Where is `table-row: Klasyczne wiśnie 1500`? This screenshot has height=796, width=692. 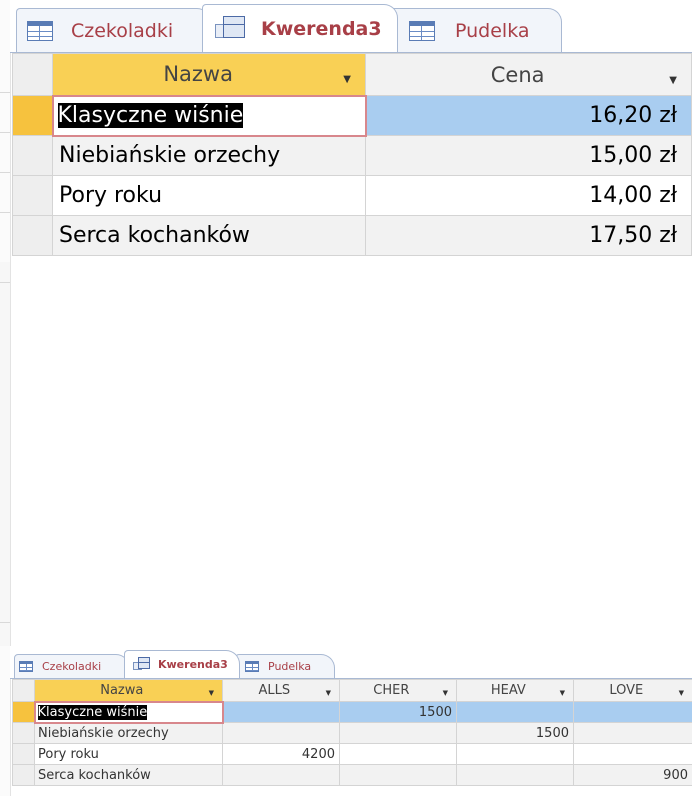
table-row: Klasyczne wiśnie 1500 is located at coordinates (352, 712).